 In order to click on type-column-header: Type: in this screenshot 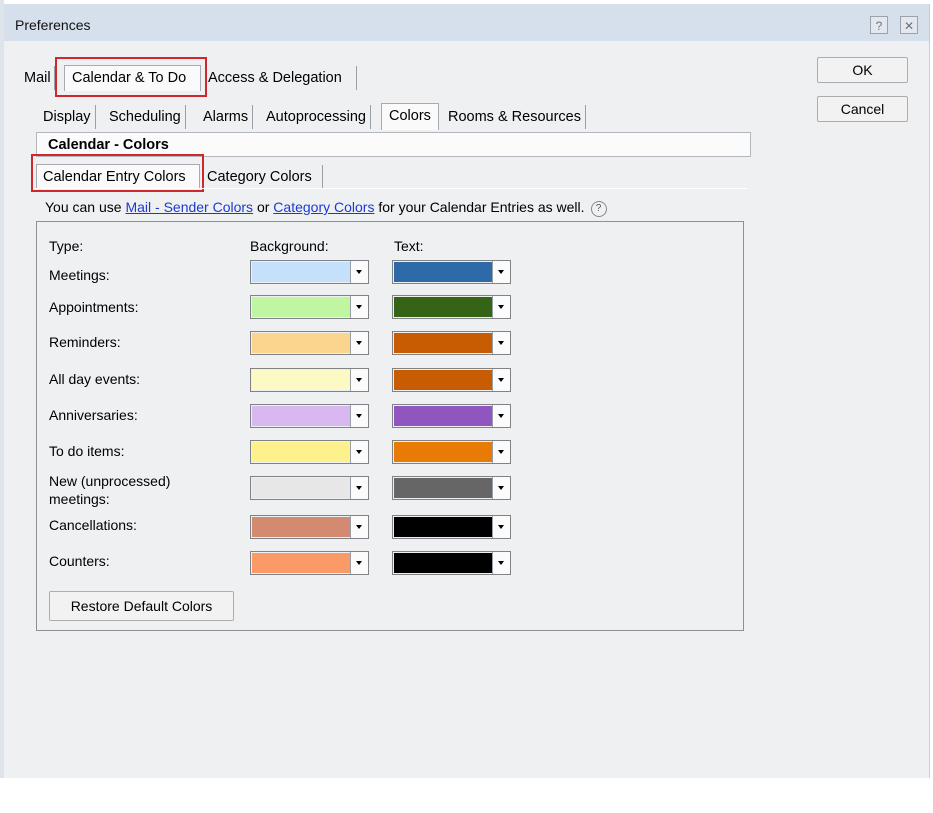, I will do `click(66, 246)`.